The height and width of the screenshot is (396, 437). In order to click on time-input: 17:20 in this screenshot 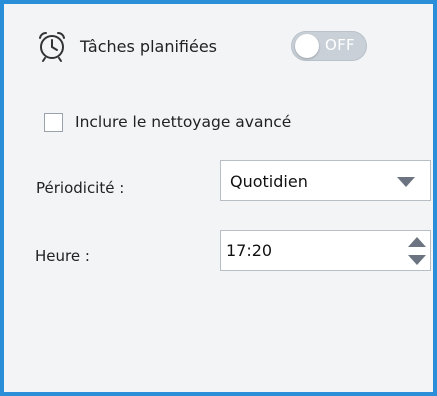, I will do `click(325, 250)`.